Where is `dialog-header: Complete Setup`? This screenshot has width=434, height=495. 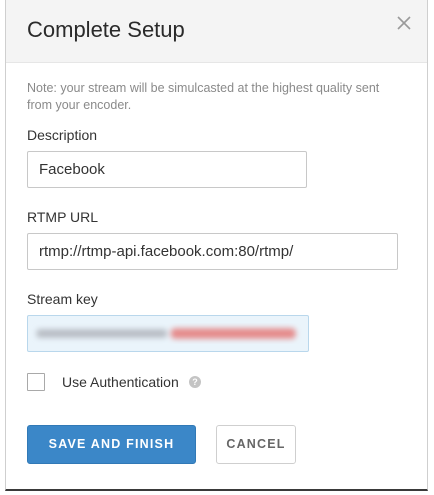 dialog-header: Complete Setup is located at coordinates (216, 31).